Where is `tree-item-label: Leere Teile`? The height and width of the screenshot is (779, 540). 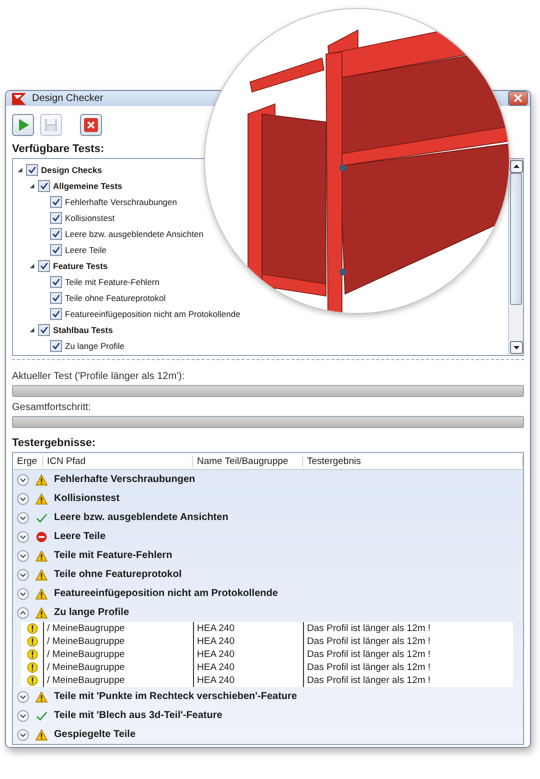 tree-item-label: Leere Teile is located at coordinates (85, 250).